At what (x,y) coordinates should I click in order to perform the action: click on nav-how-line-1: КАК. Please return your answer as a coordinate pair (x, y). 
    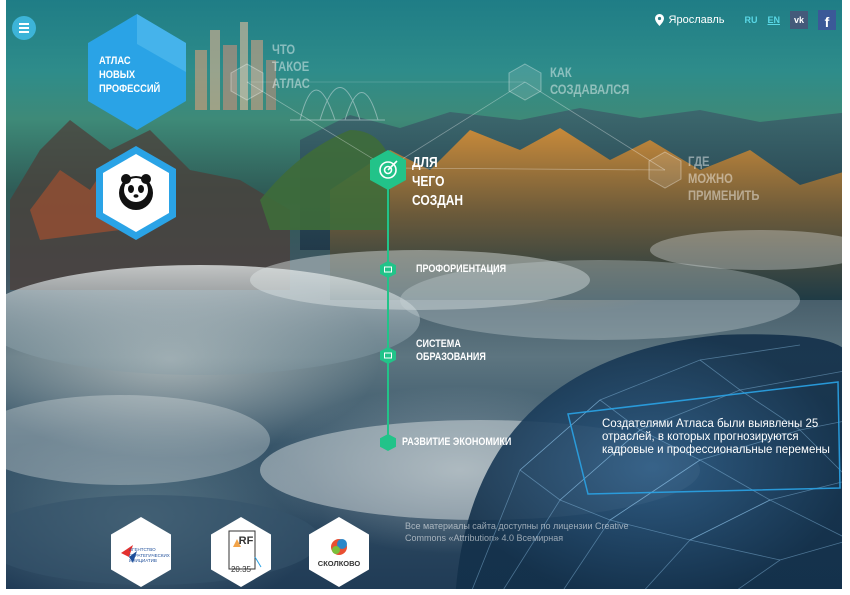
    Looking at the image, I should click on (561, 72).